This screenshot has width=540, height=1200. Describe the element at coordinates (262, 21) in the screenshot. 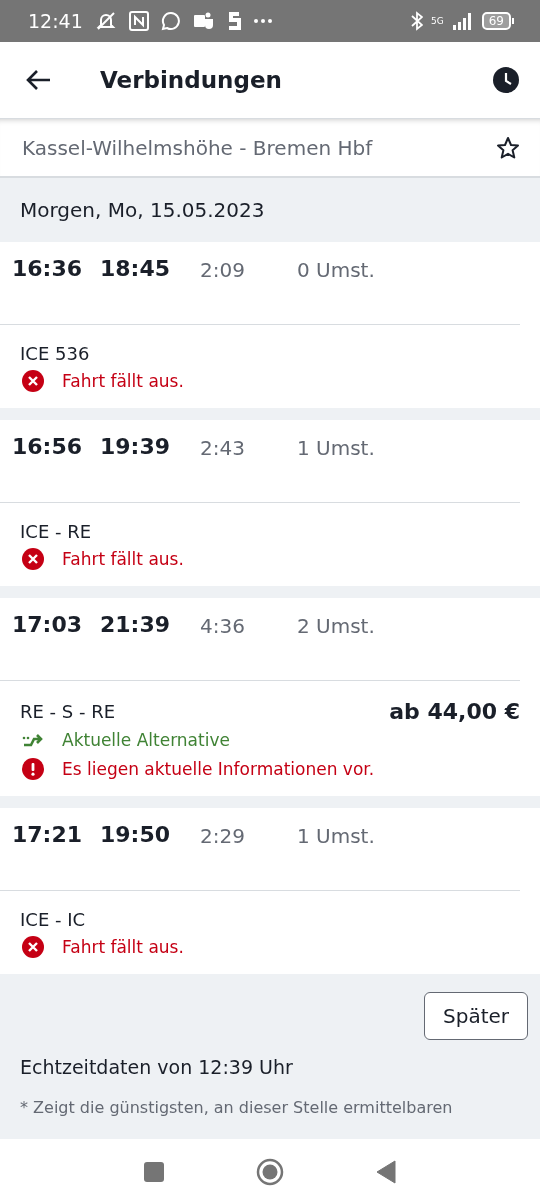

I see `more-icon` at that location.